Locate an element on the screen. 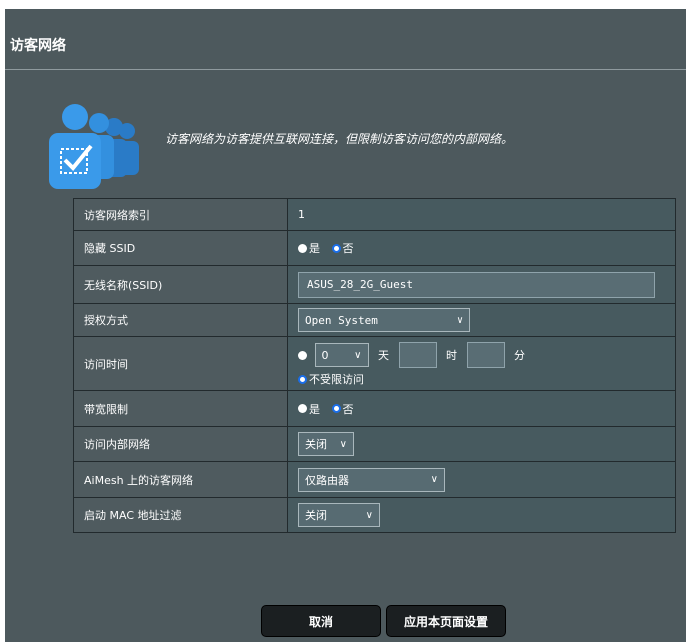  bandwidth-yes-label: 是 is located at coordinates (314, 409).